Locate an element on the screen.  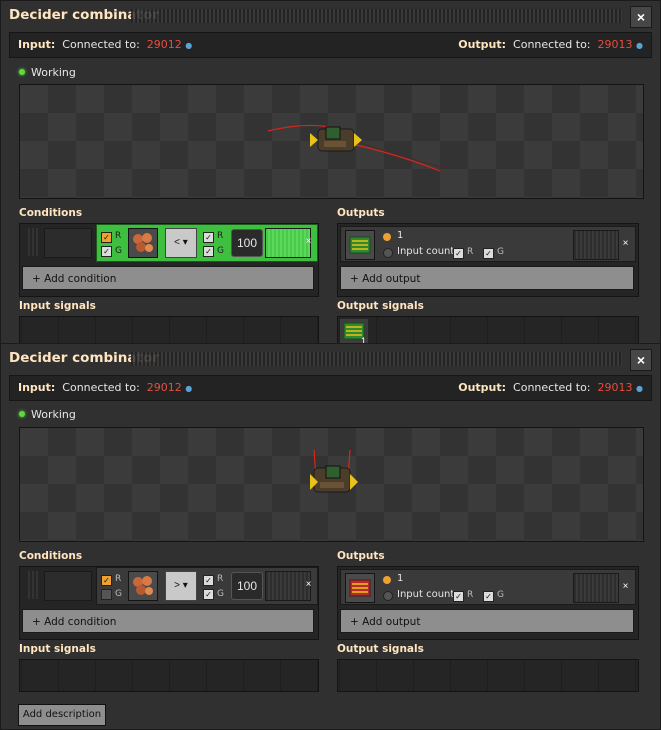
comparator-dropdown: > ▾ is located at coordinates (181, 586).